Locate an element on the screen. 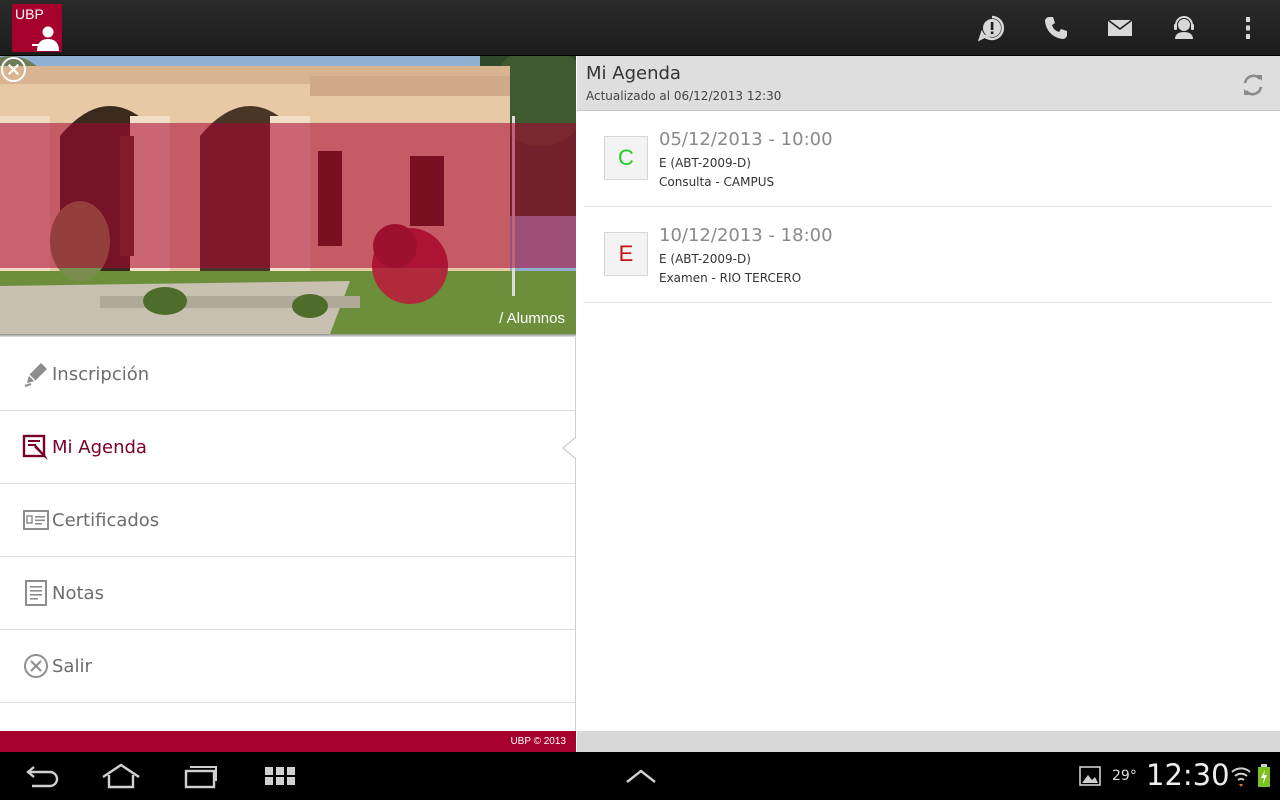  certificate-icon is located at coordinates (36, 520).